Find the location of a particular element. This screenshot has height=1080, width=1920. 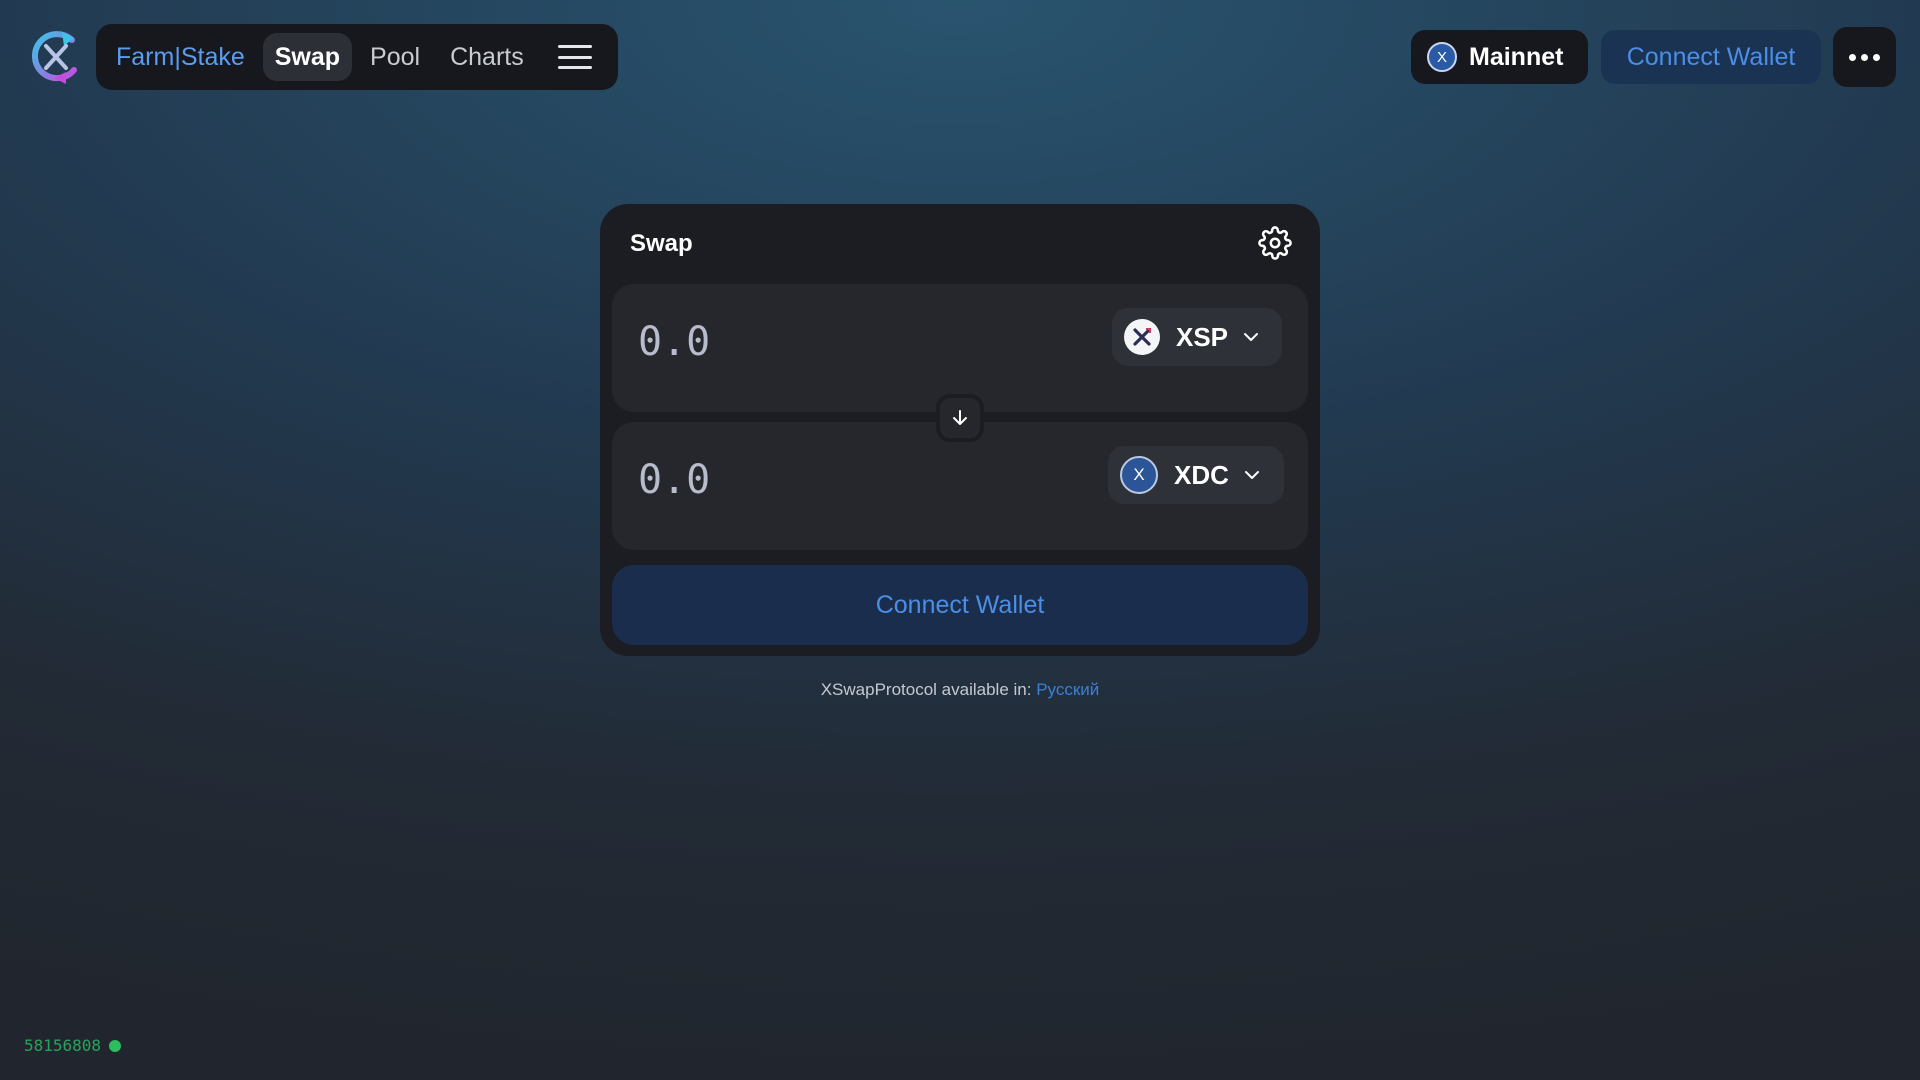

xdc-network-icon: X is located at coordinates (1442, 57).